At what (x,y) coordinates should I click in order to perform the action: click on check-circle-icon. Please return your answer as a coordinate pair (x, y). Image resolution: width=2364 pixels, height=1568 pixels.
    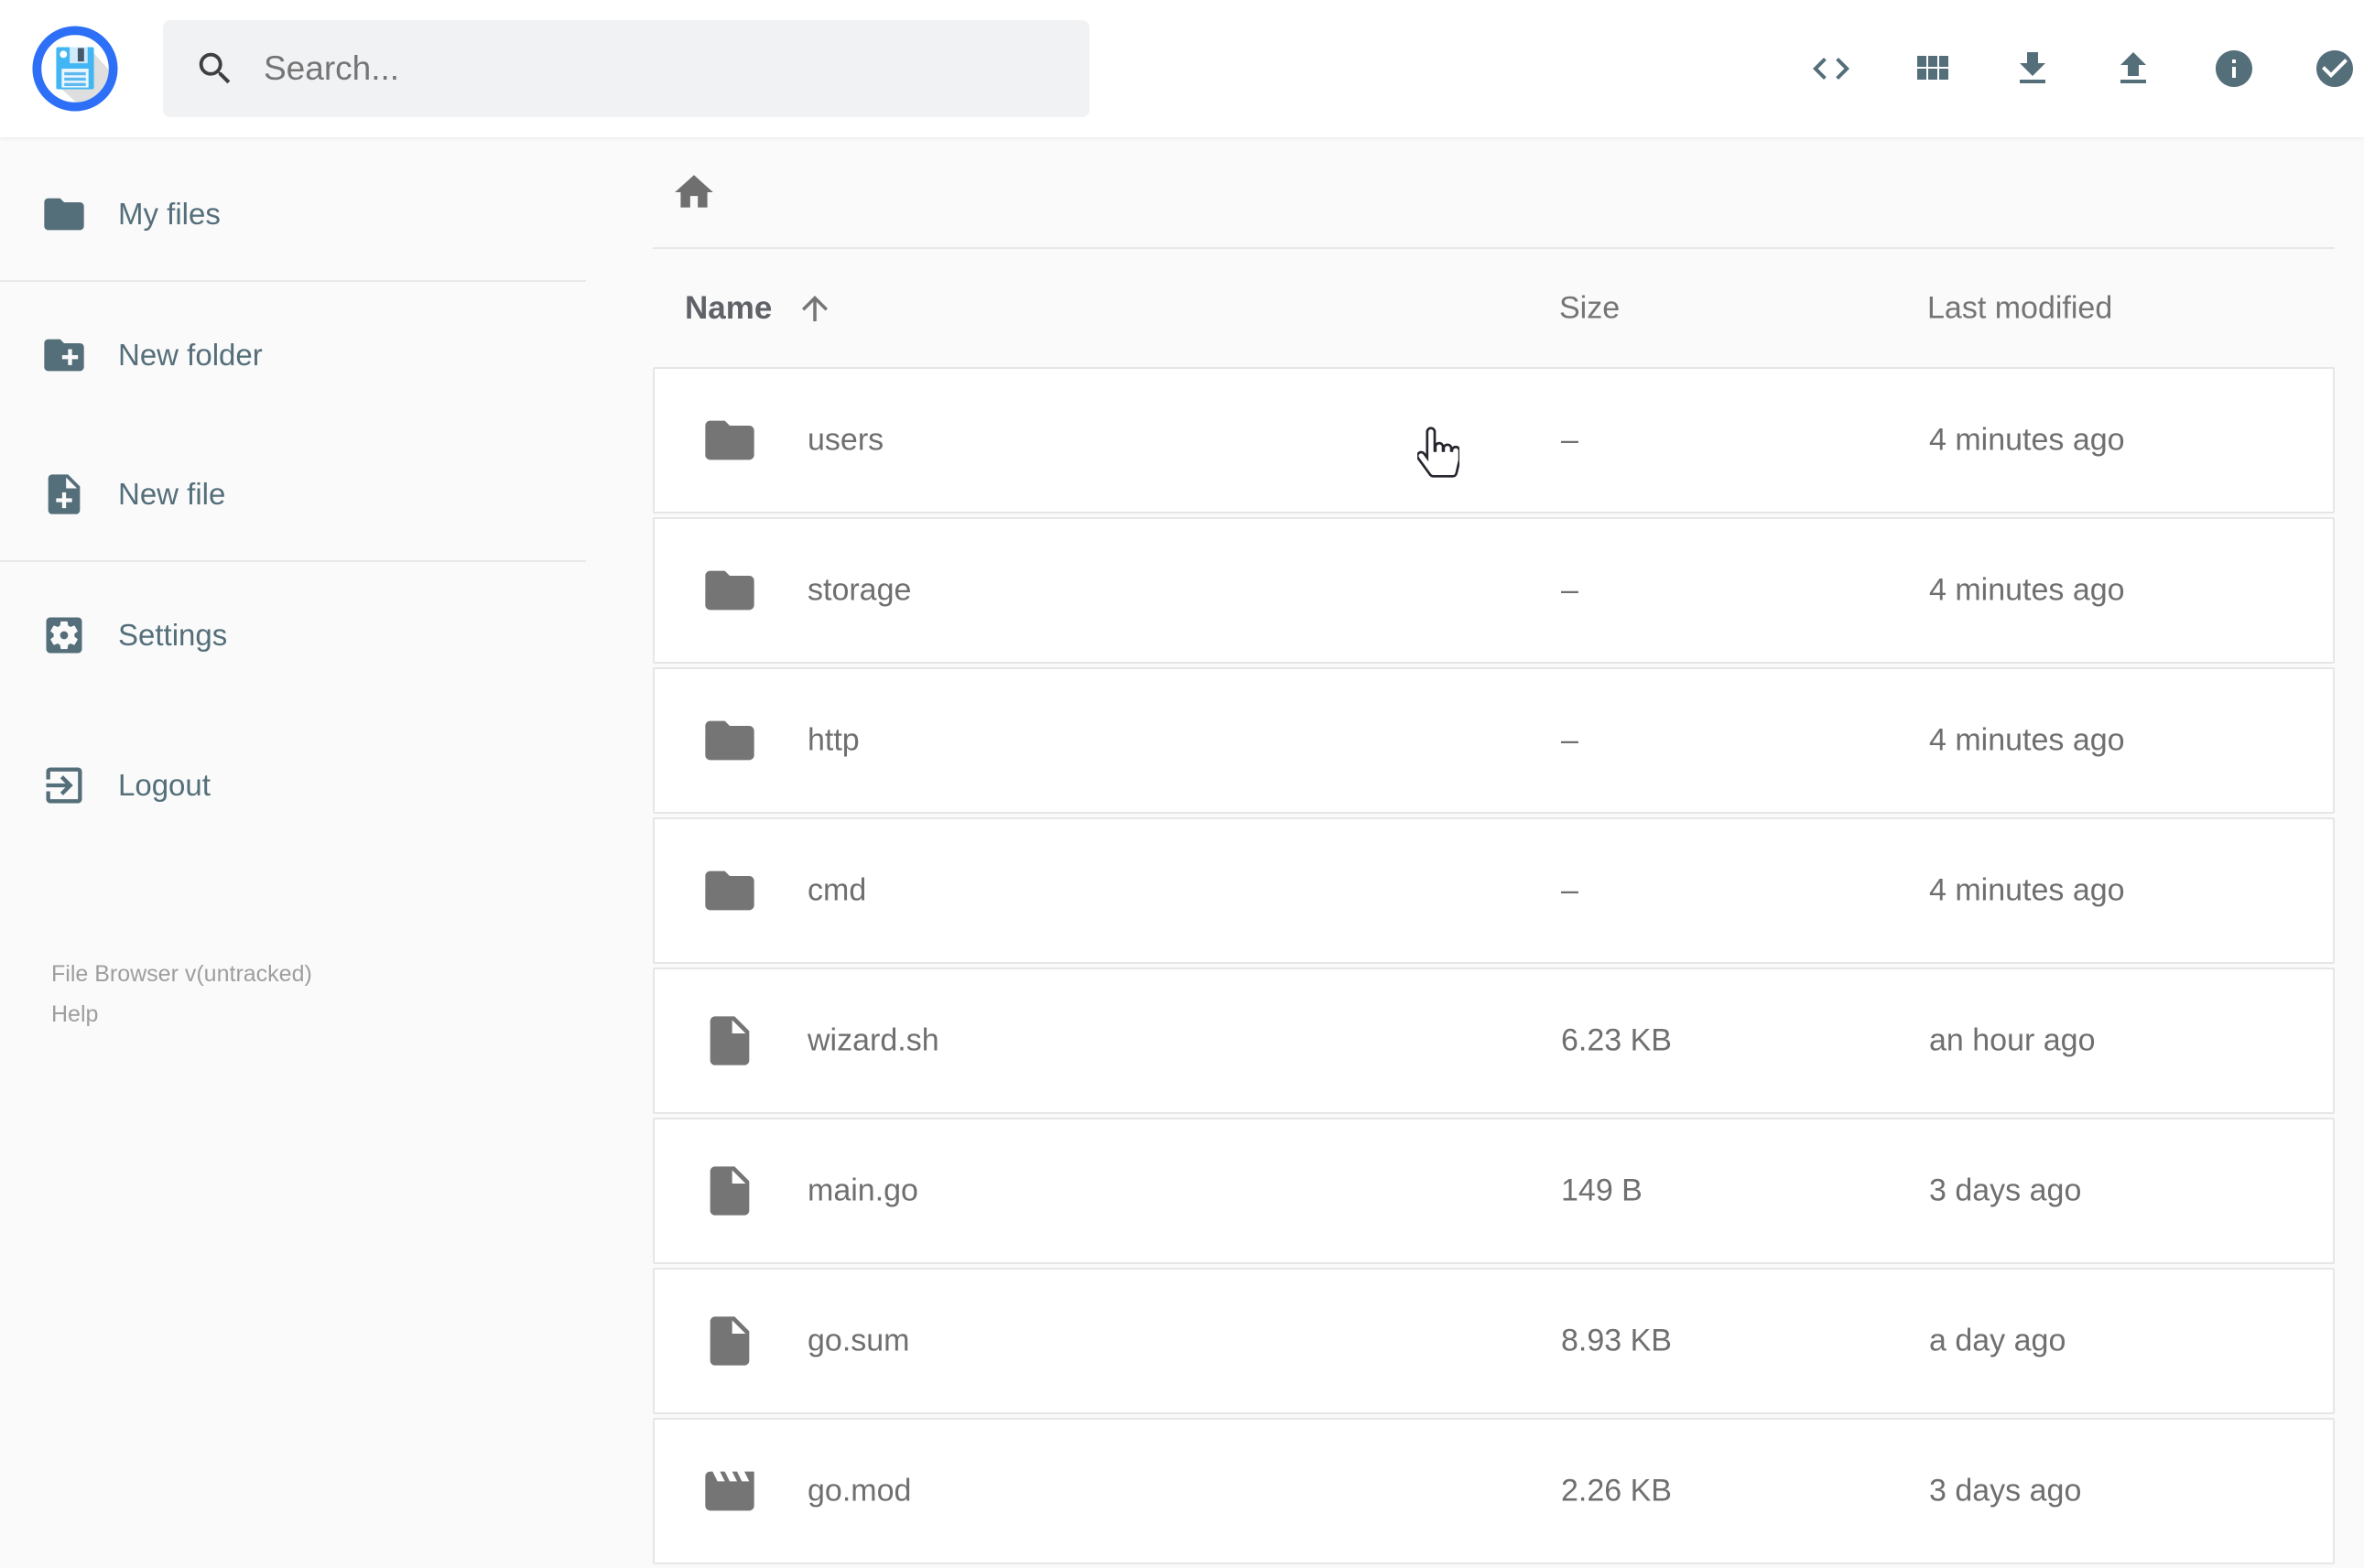
    Looking at the image, I should click on (2335, 69).